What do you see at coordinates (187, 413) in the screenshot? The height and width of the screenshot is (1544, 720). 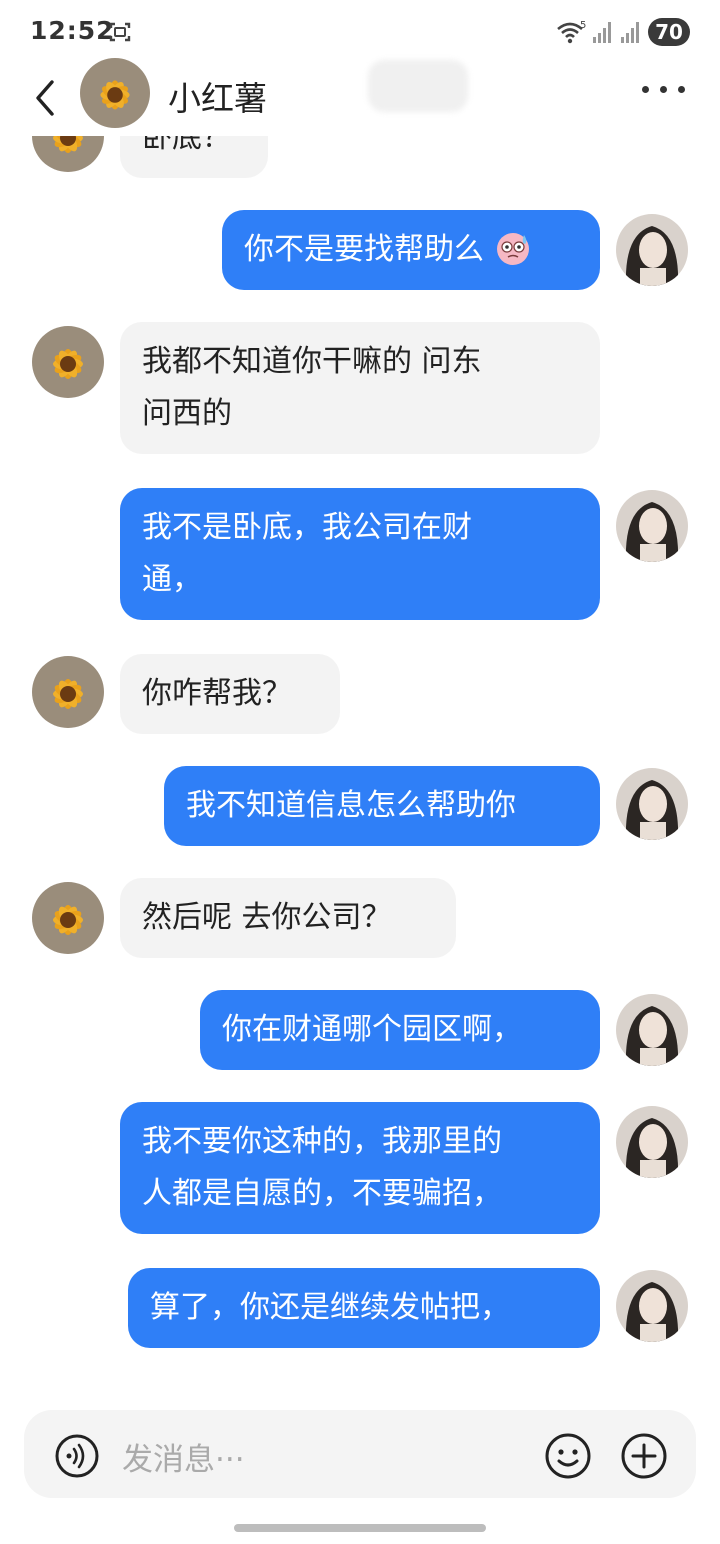 I see `message-text-line: 问西的` at bounding box center [187, 413].